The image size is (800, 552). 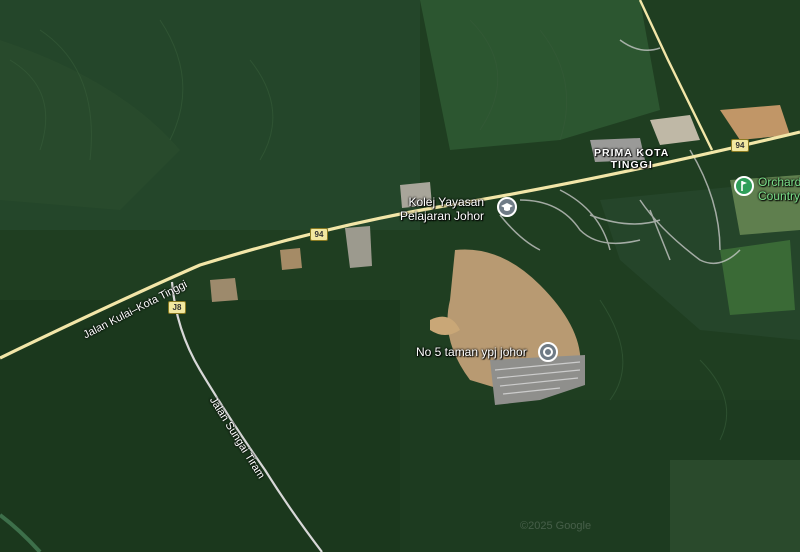 I want to click on school-pin-icon, so click(x=507, y=207).